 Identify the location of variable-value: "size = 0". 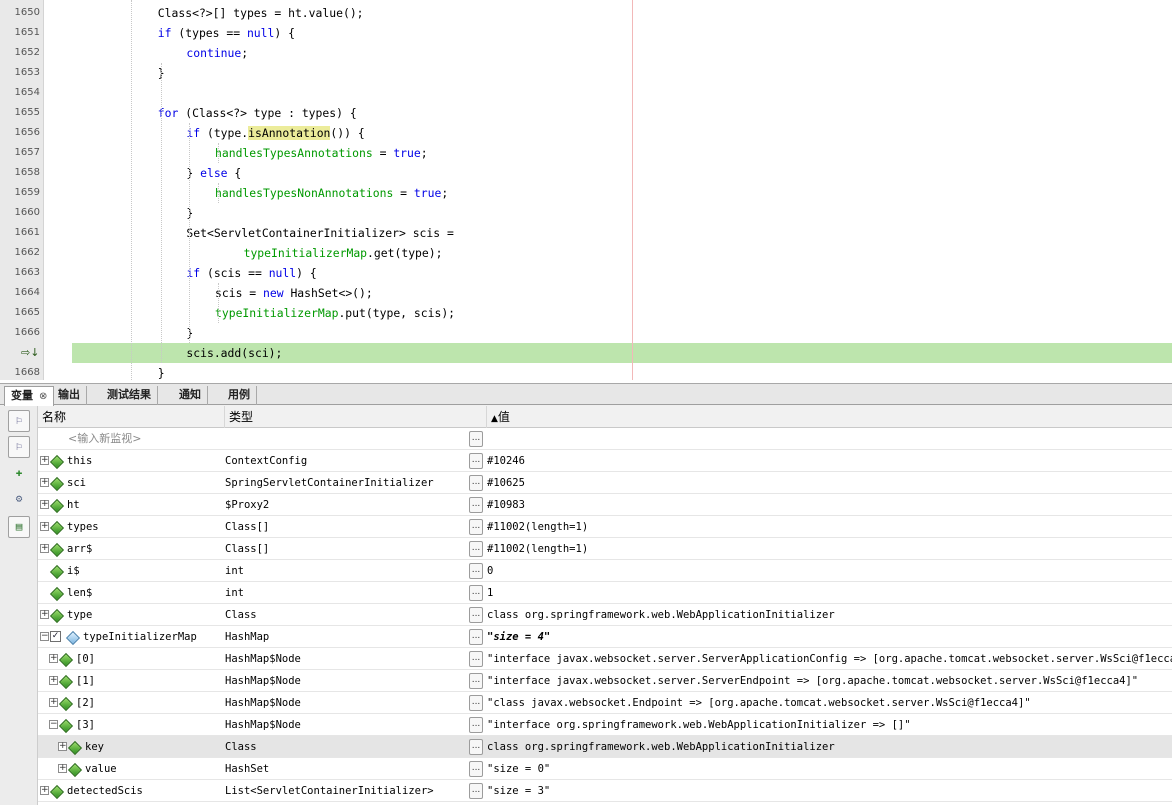
(829, 769).